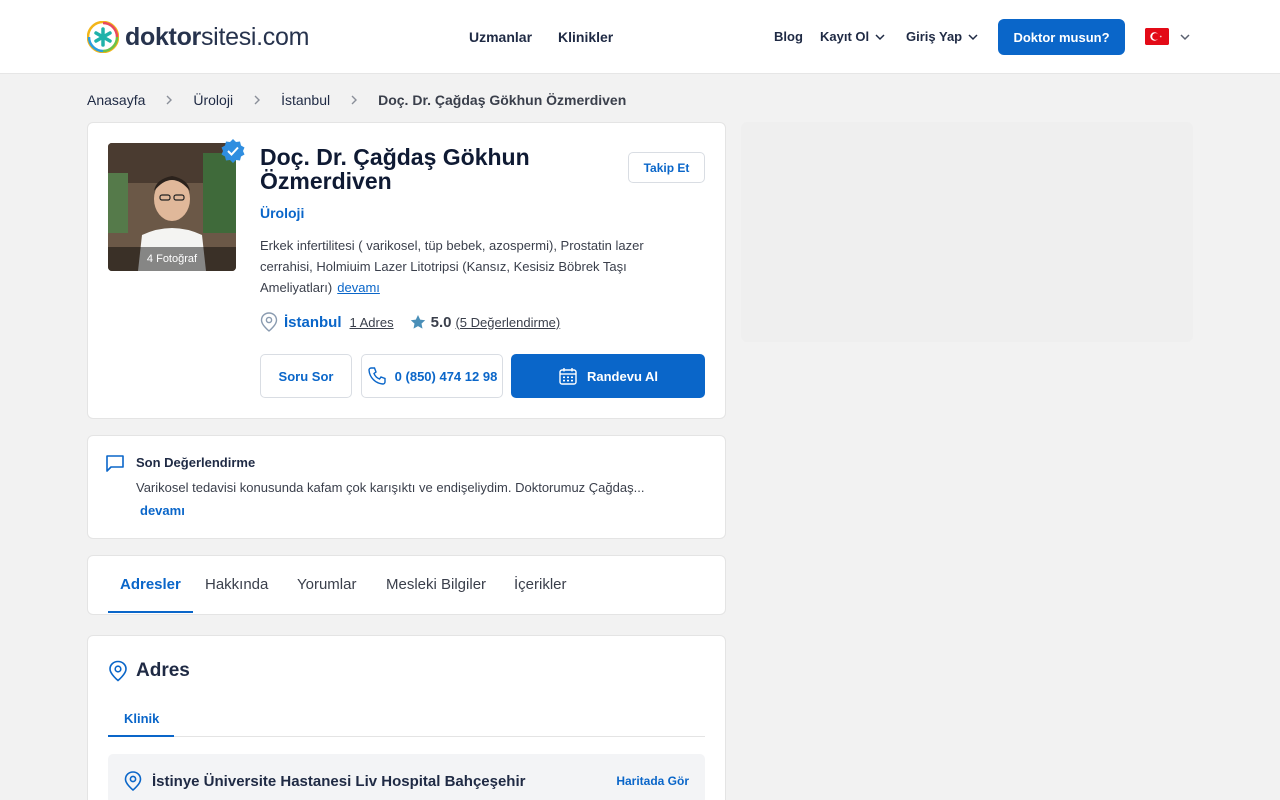 This screenshot has height=800, width=1280. Describe the element at coordinates (141, 718) in the screenshot. I see `tab-klinik: Klinik` at that location.